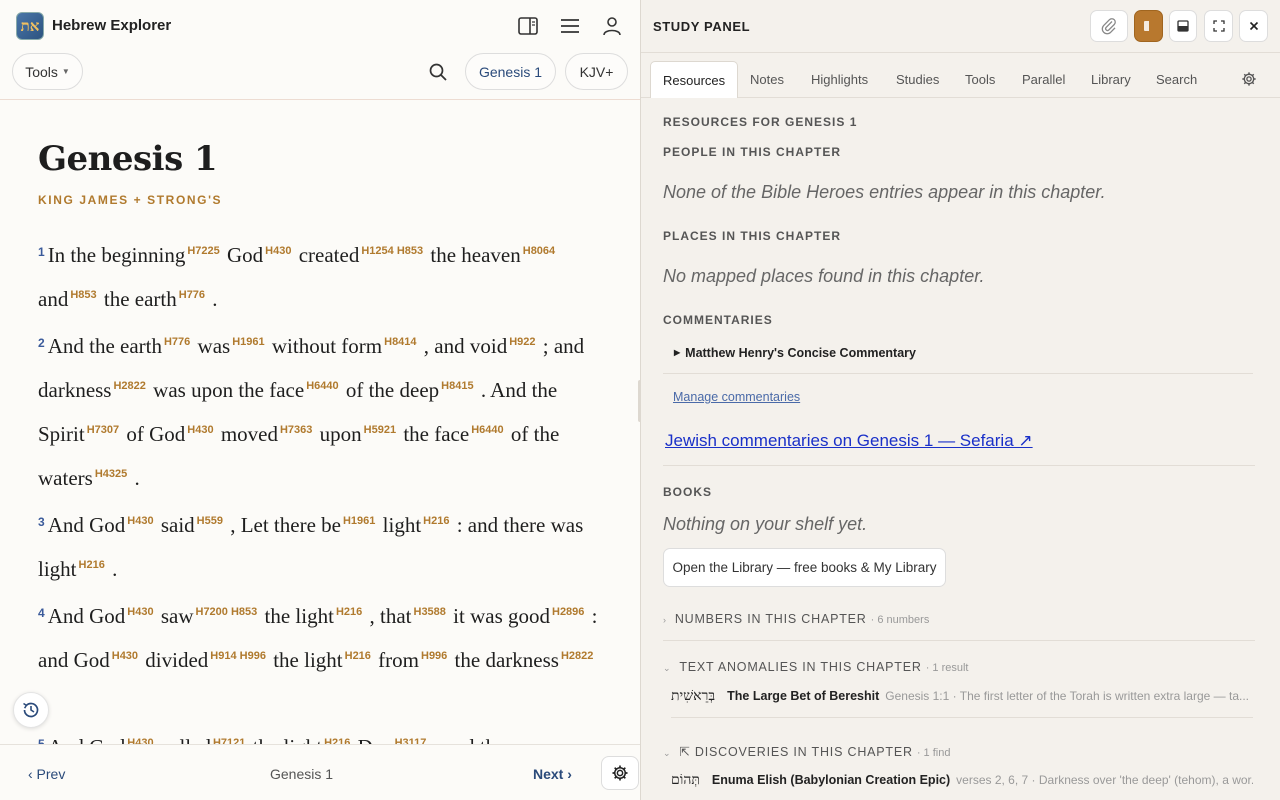  I want to click on verse-word: God, so click(245, 255).